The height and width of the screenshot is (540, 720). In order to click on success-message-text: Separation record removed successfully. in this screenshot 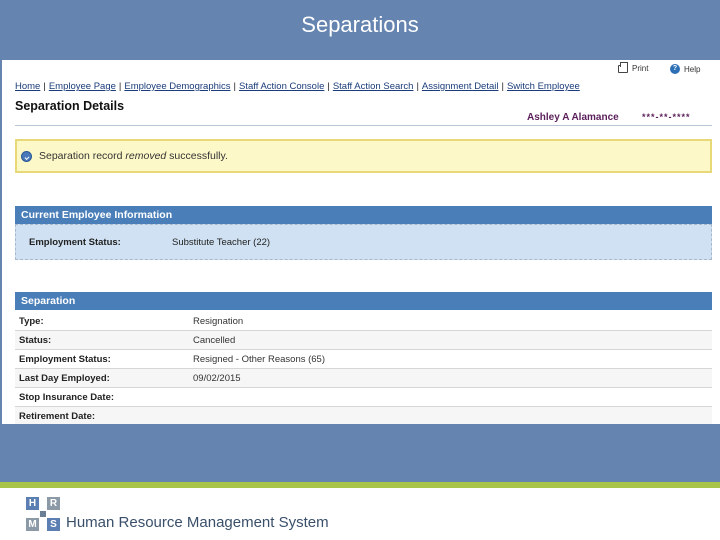, I will do `click(133, 156)`.